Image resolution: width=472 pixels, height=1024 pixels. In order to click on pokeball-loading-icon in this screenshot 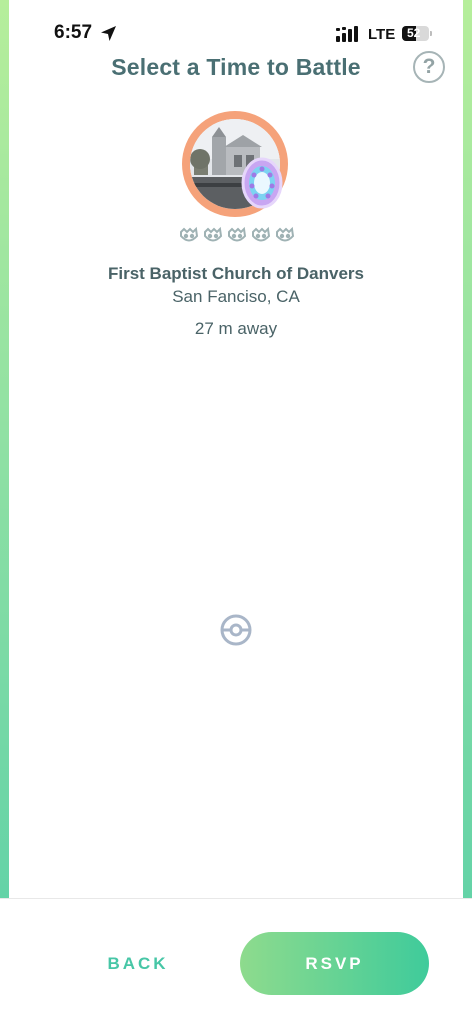, I will do `click(236, 630)`.